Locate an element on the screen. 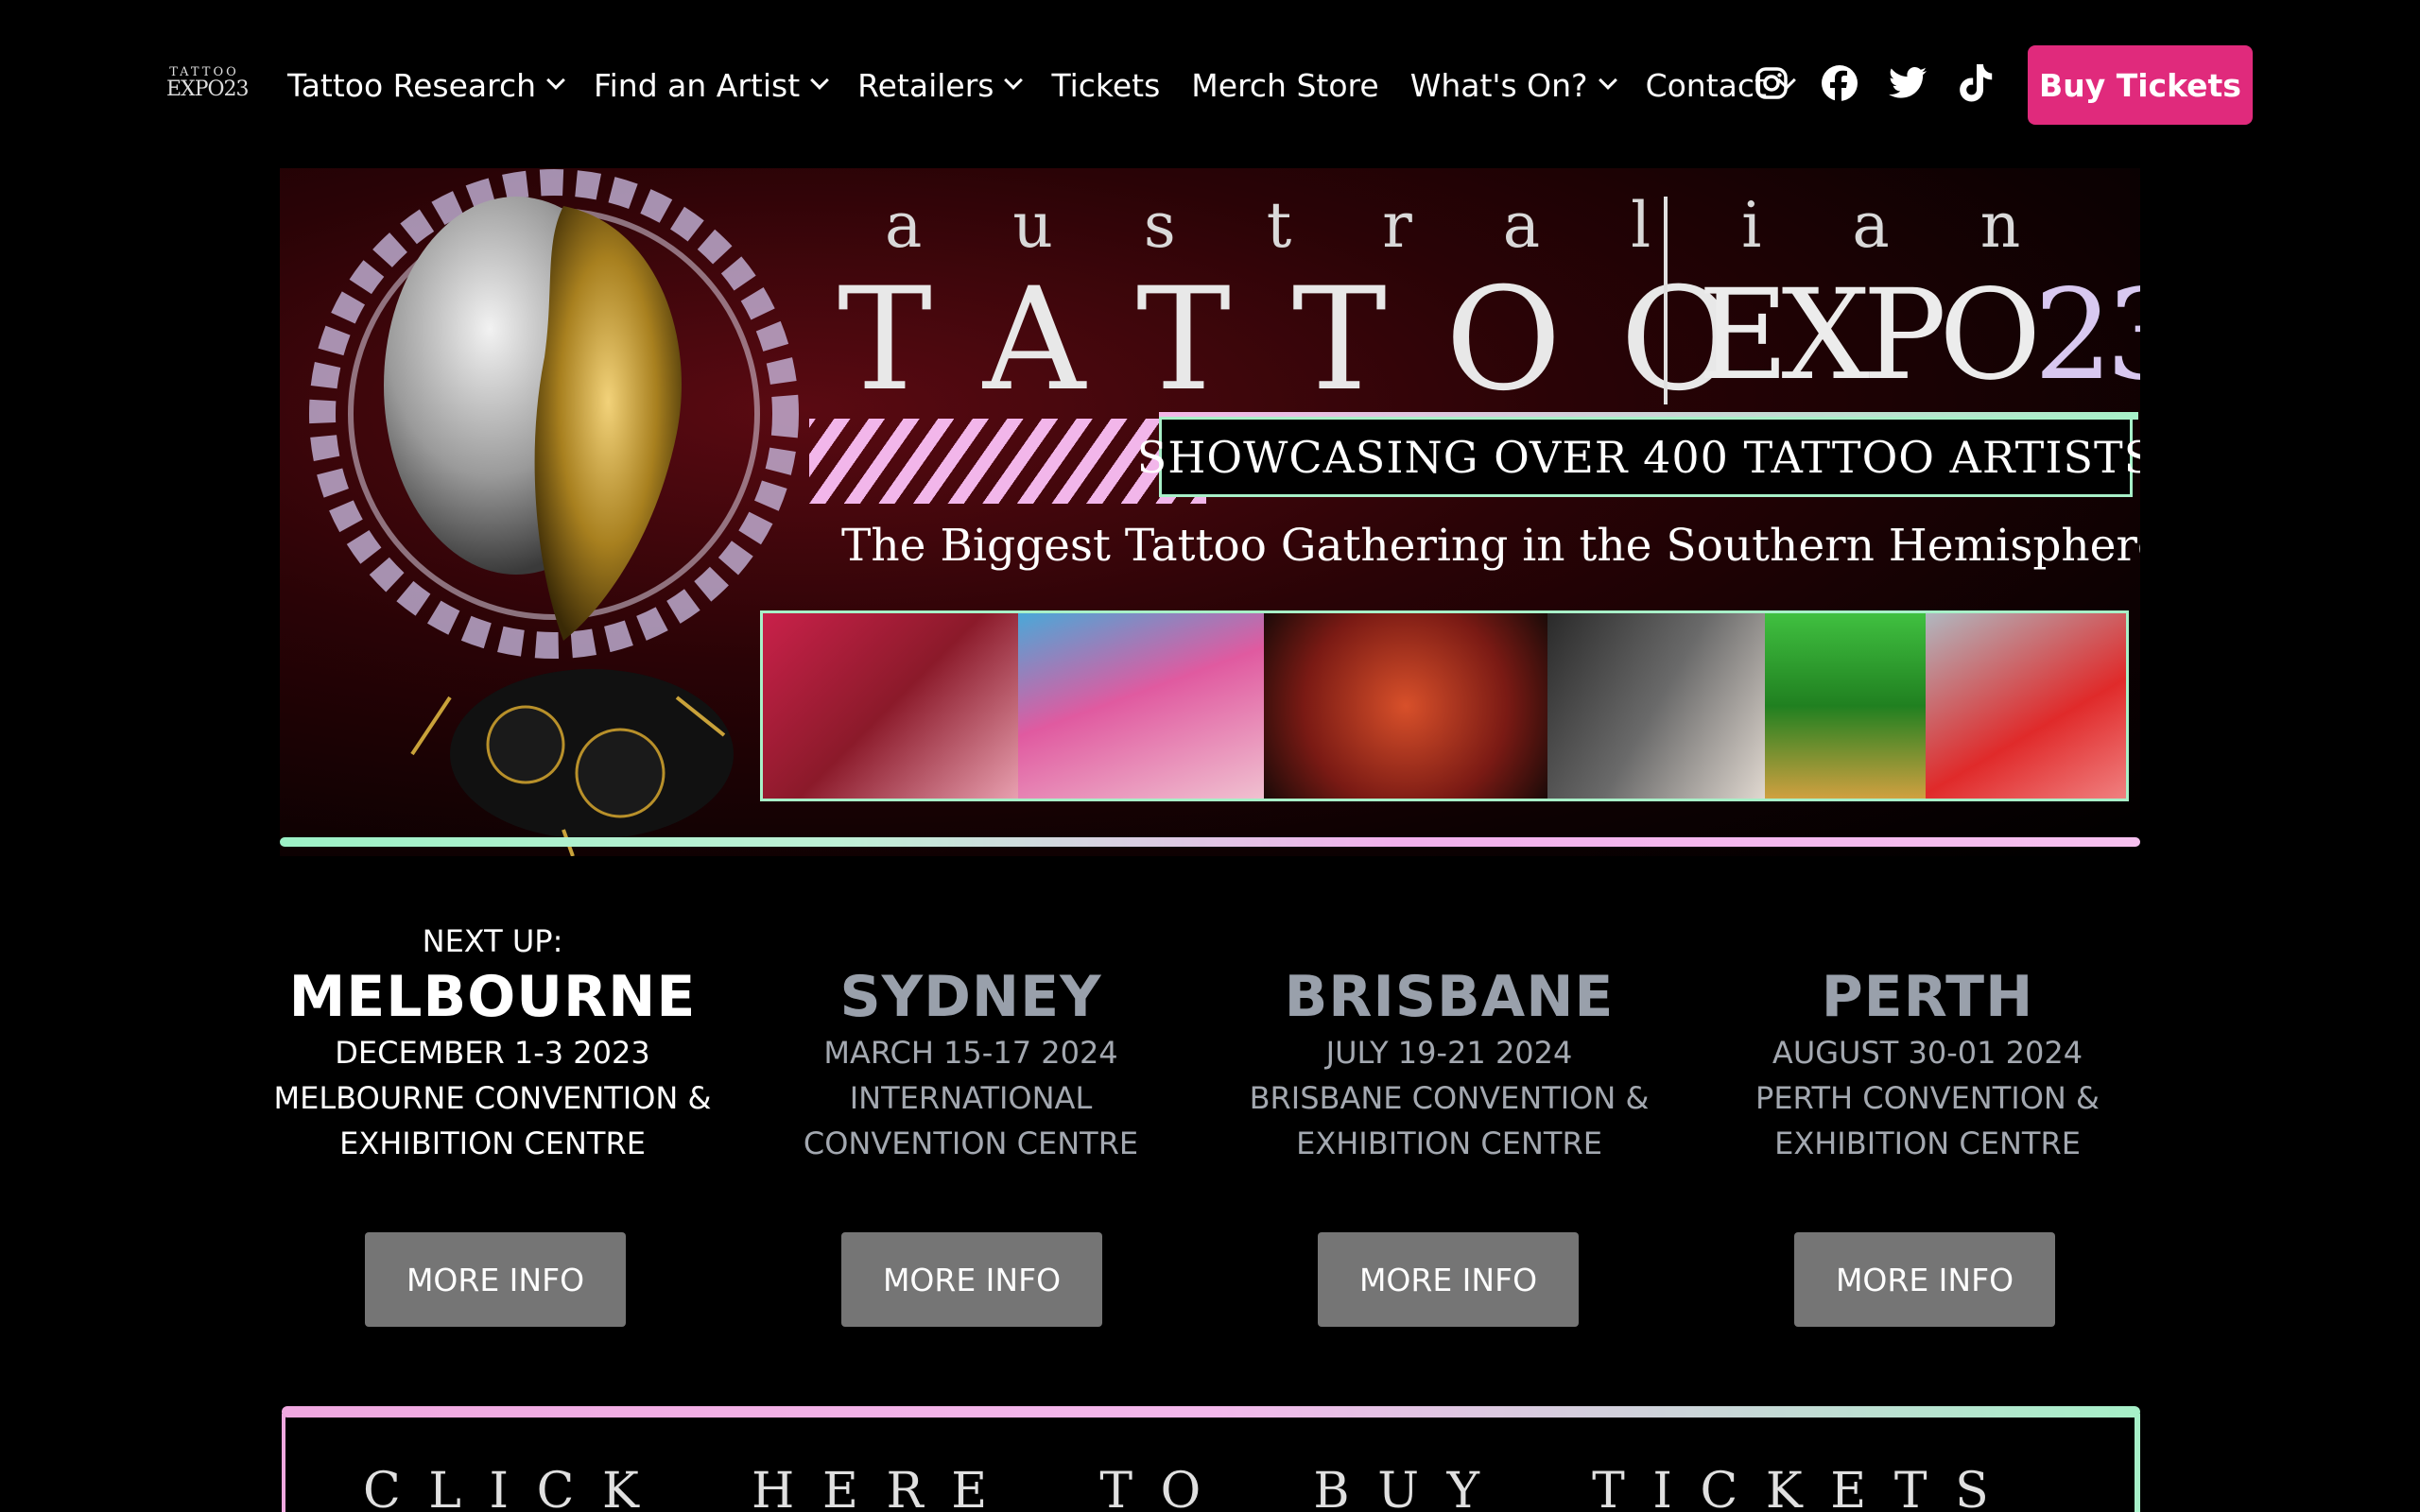 This screenshot has height=1512, width=2420. city-date: JULY 19-21 2024 is located at coordinates (1449, 1053).